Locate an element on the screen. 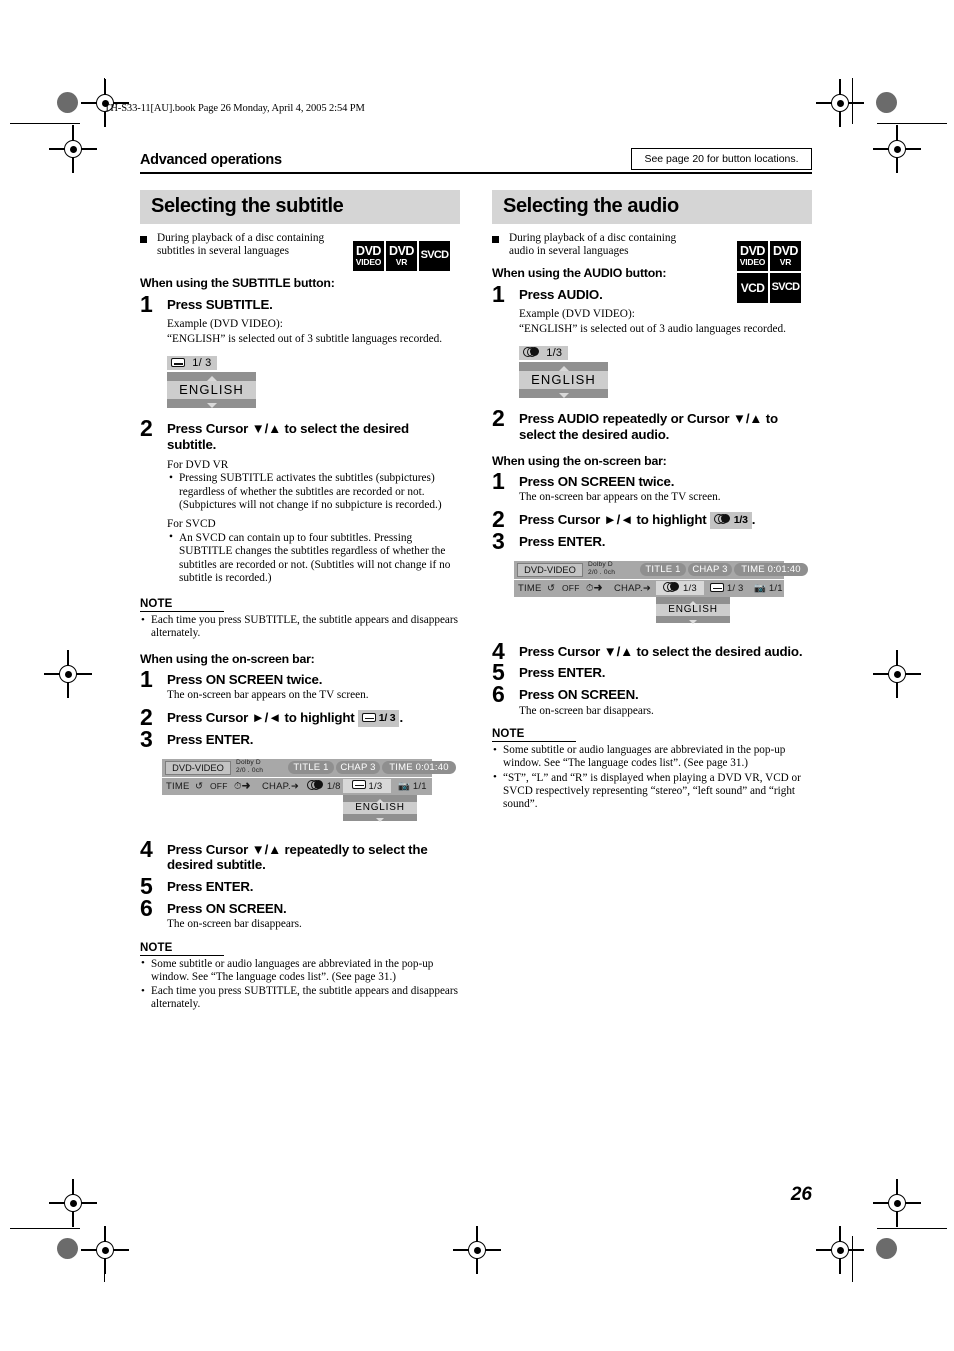  registration-mark-bottom-center is located at coordinates (477, 1250).